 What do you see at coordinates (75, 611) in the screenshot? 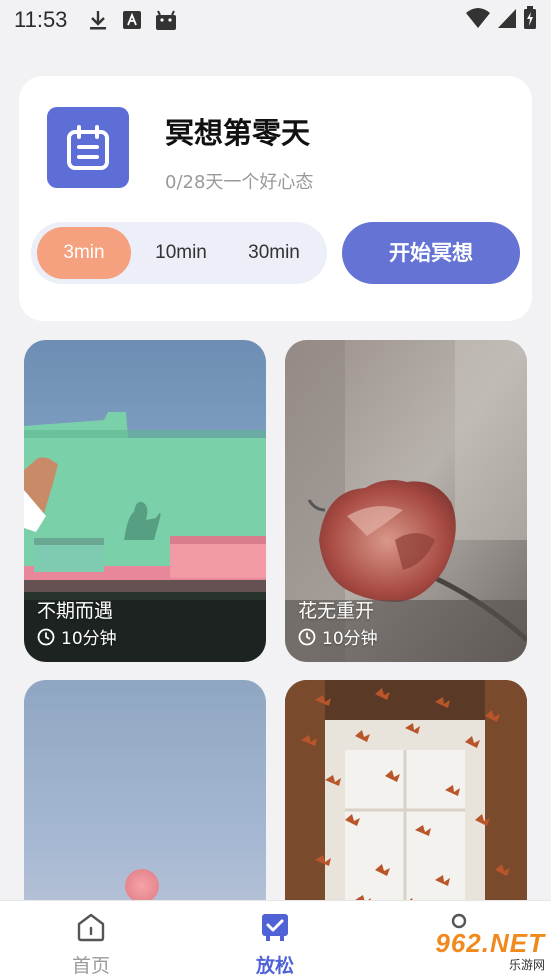
I see `card-title: 不期而遇` at bounding box center [75, 611].